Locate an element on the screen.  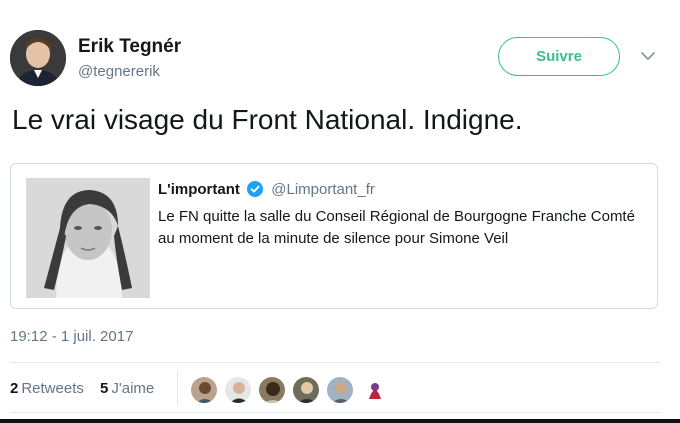
likes-label: J'aime is located at coordinates (133, 388).